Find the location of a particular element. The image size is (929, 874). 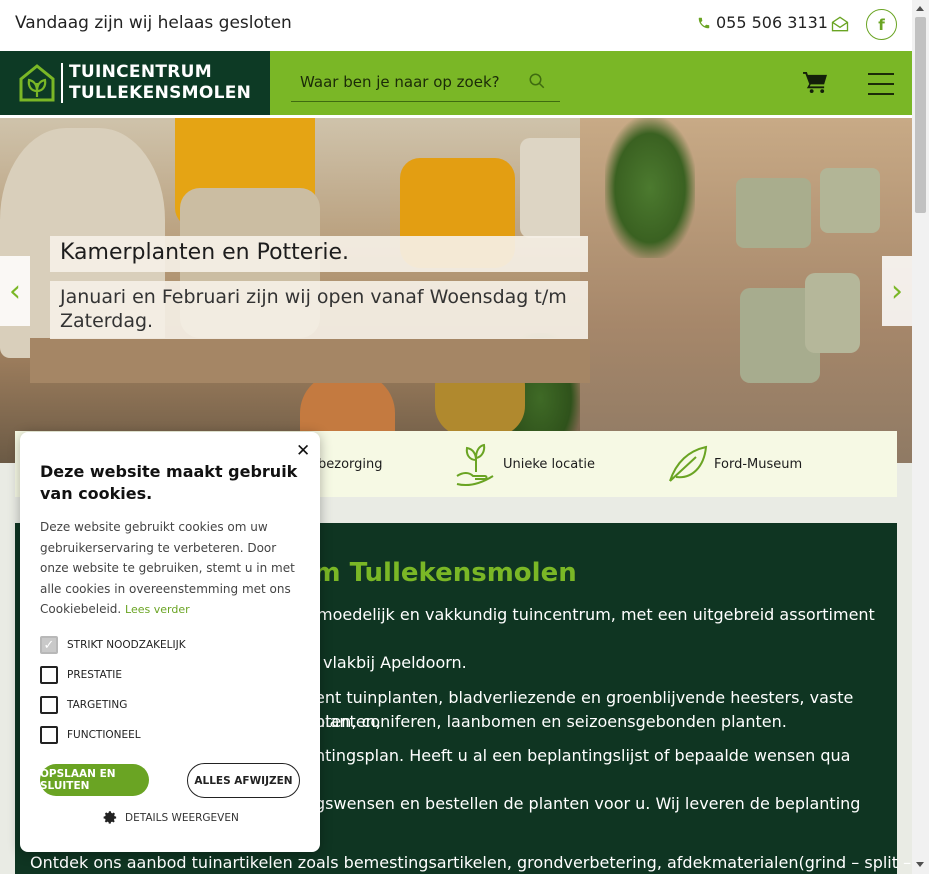

main-header: TUINCENTRUM TULLEKENSMOLEN is located at coordinates (456, 83).